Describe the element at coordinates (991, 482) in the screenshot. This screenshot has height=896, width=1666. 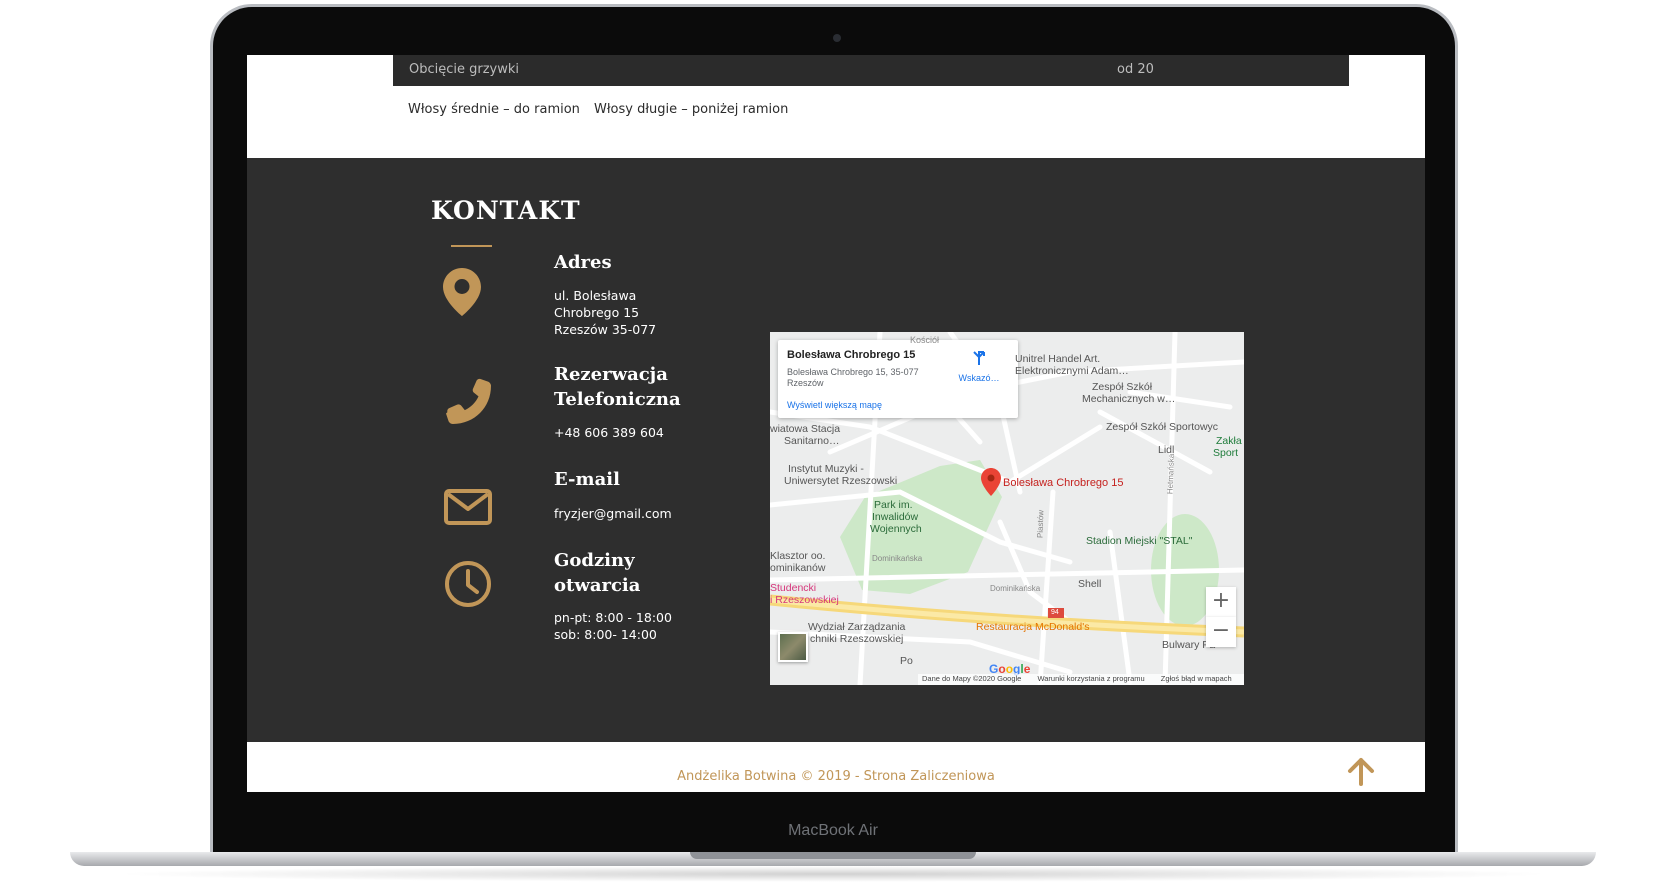
I see `map-marker-icon` at that location.